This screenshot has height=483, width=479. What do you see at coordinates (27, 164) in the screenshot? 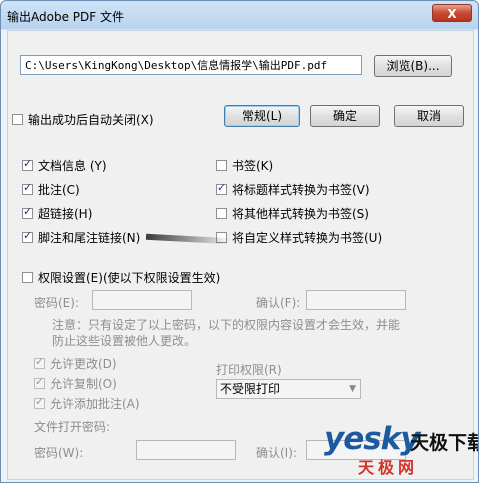
I see `doc-info-box` at bounding box center [27, 164].